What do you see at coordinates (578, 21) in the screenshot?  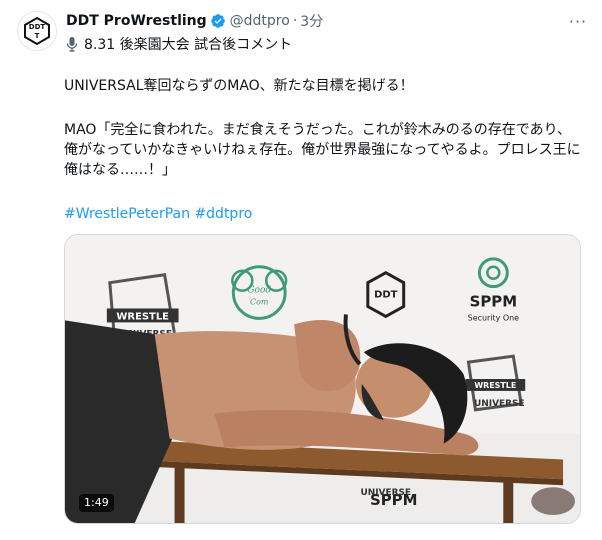 I see `more-options-icon: ···` at bounding box center [578, 21].